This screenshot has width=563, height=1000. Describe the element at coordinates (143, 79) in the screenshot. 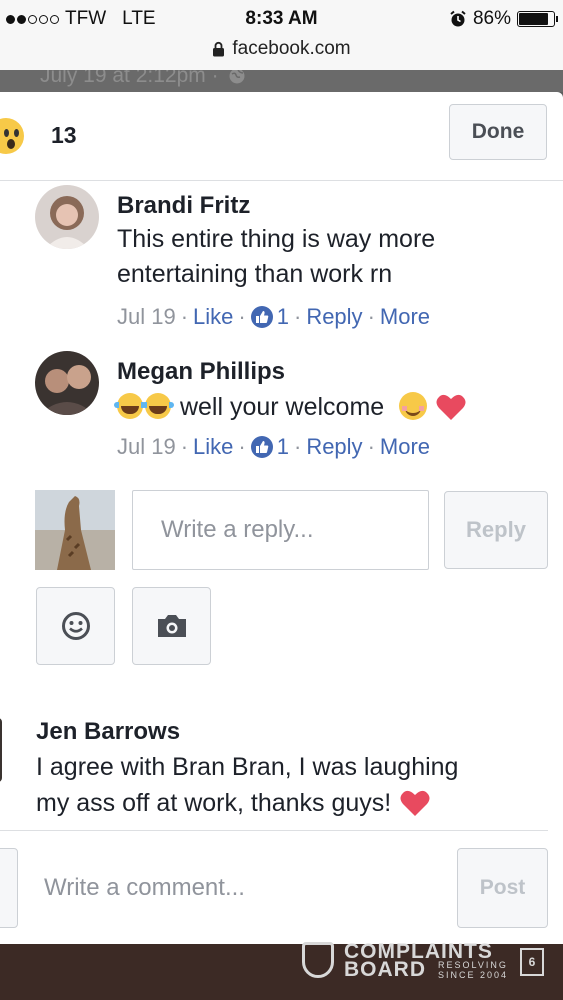

I see `post-timestamp: July 19 at 2:12pm ·` at that location.